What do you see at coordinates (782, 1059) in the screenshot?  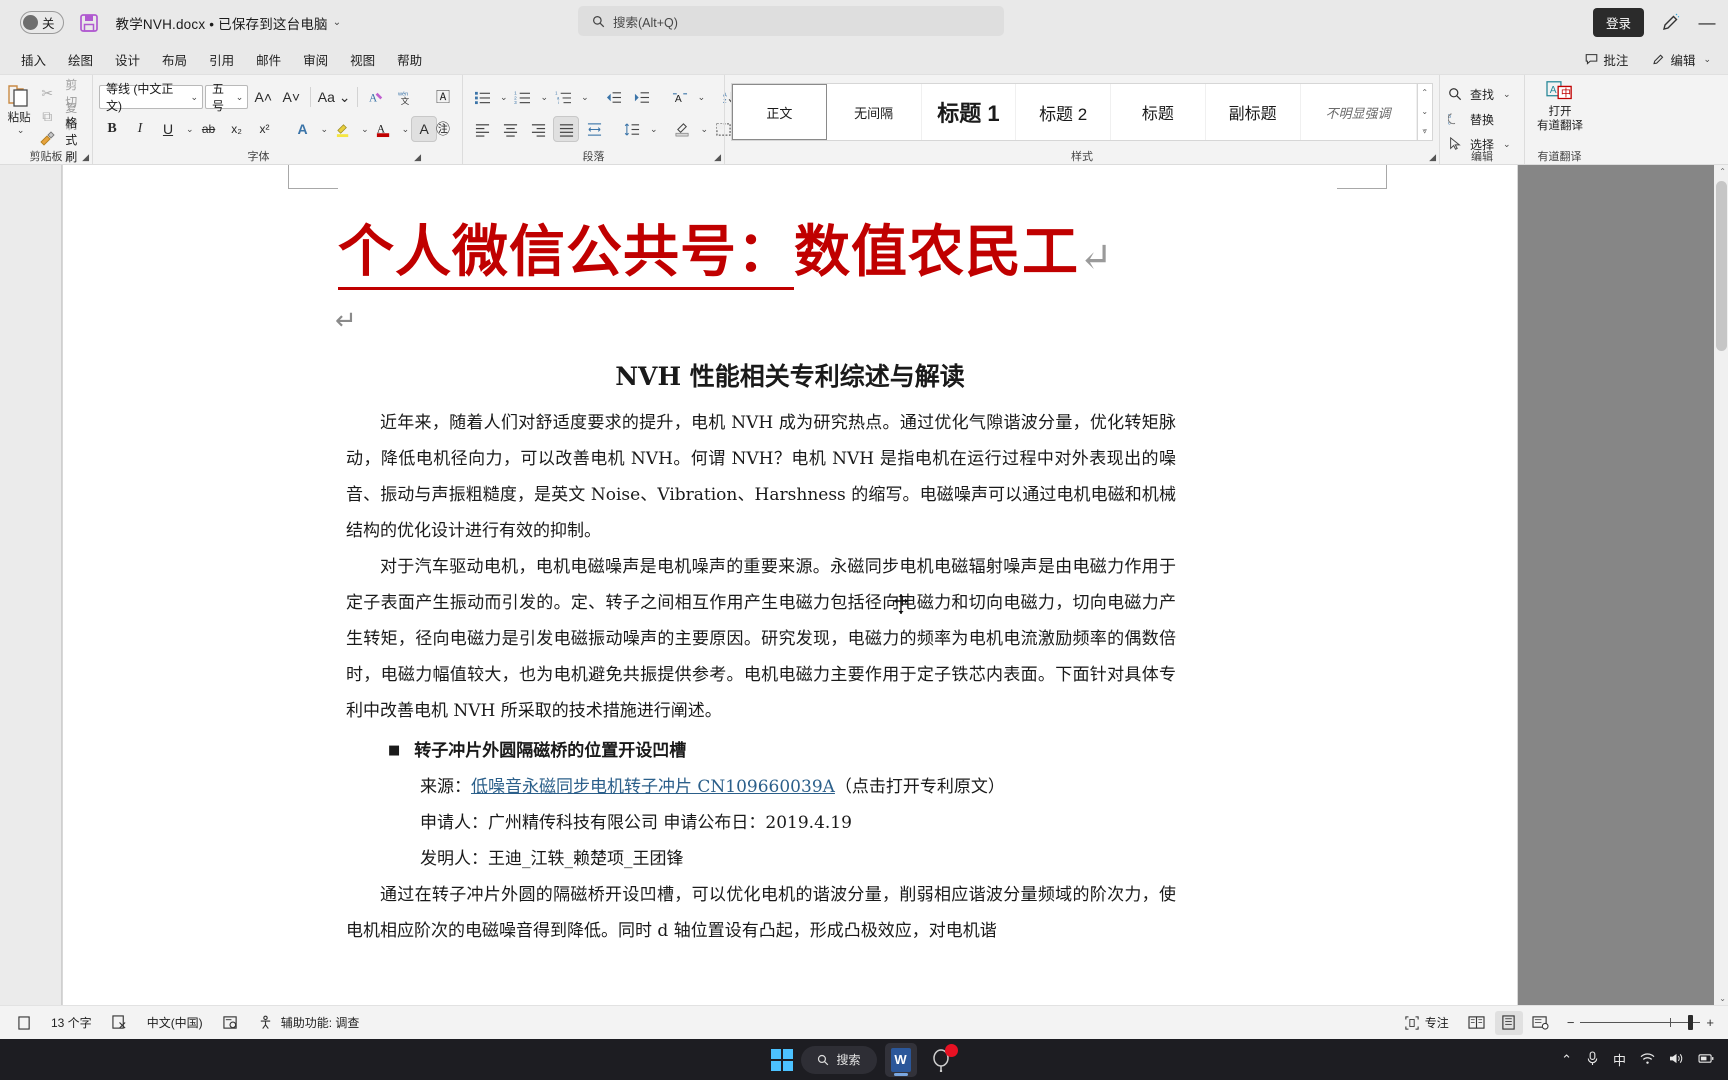 I see `windows-start-icon` at bounding box center [782, 1059].